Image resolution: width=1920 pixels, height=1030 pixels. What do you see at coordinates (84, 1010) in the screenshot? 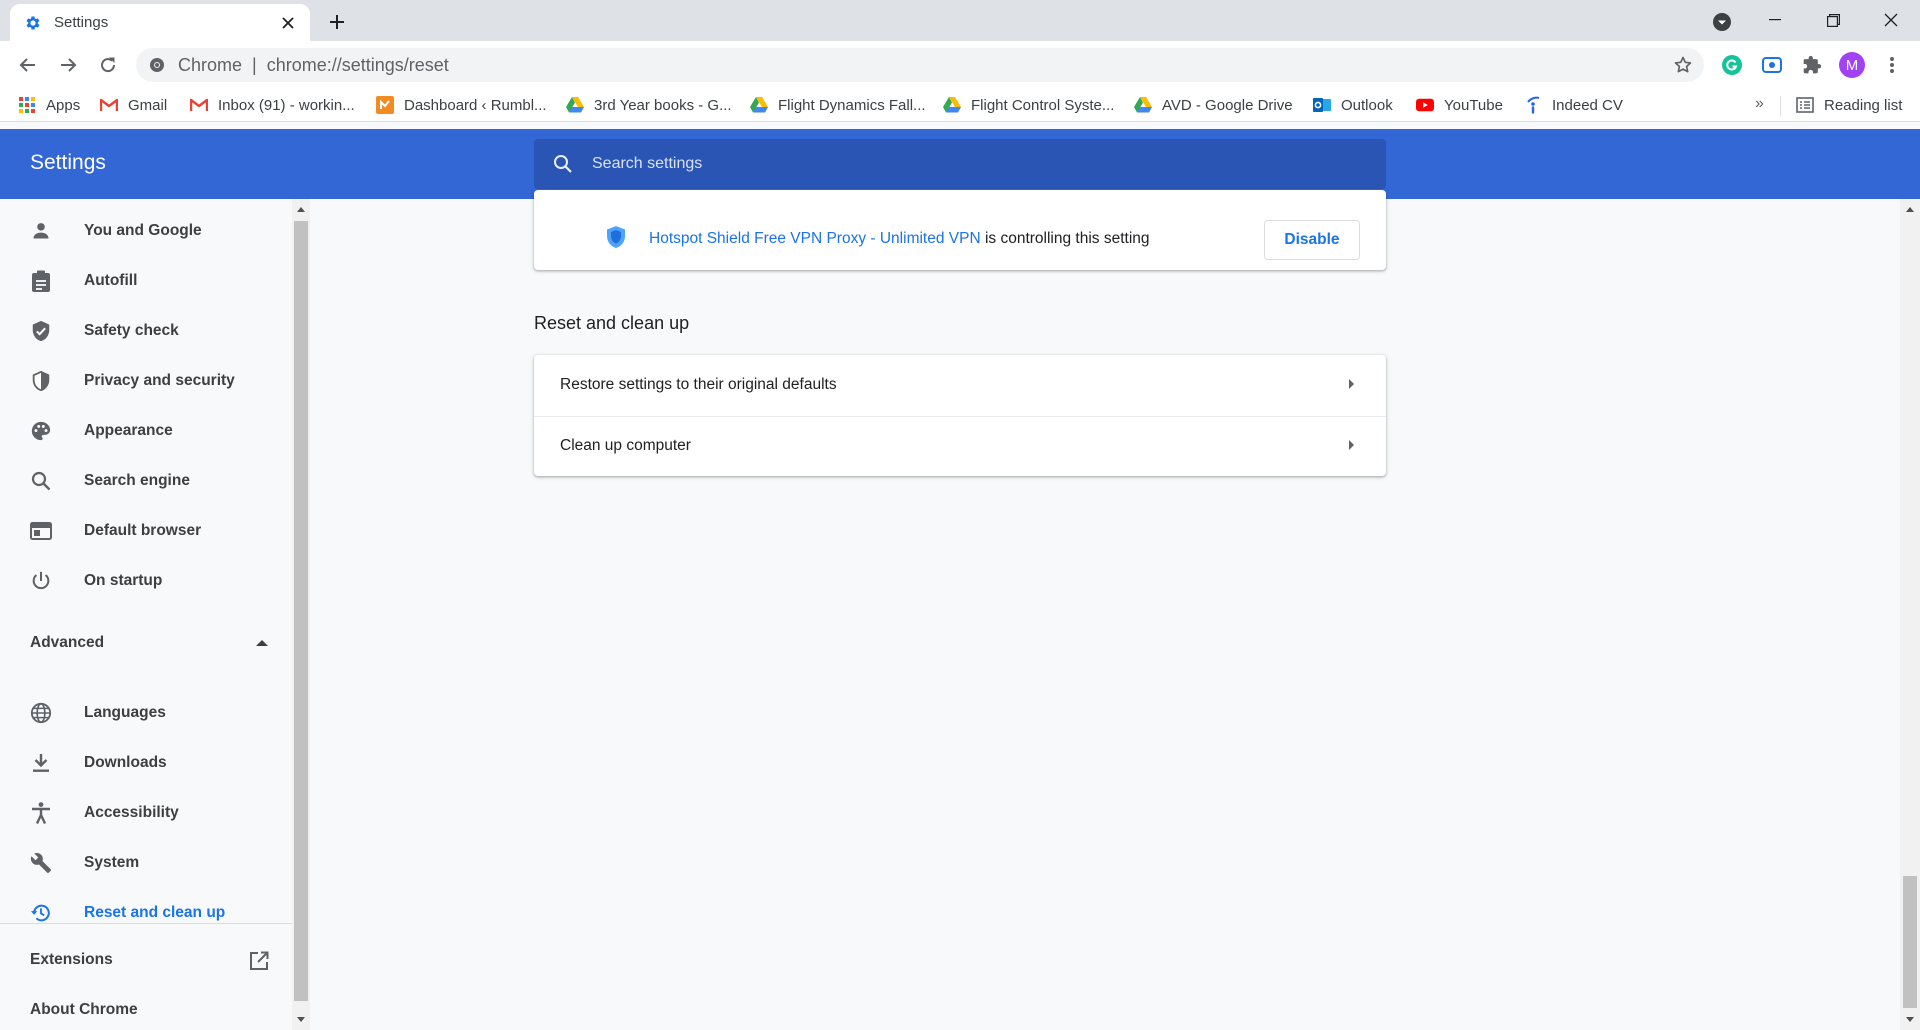
I see `sidebar-item-about-chrome: About Chrome` at bounding box center [84, 1010].